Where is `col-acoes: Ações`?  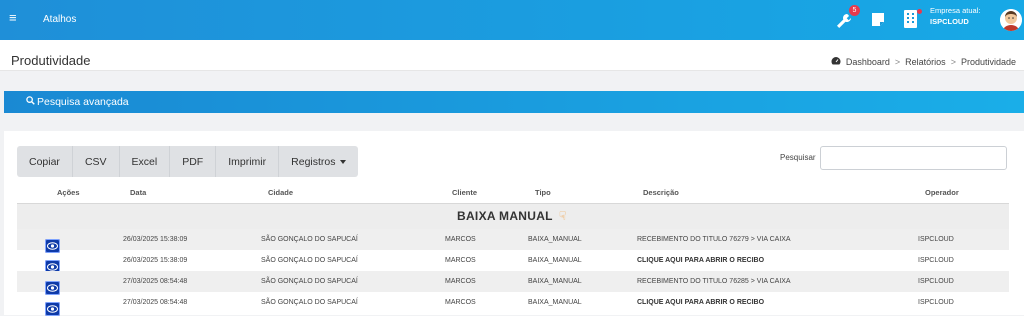
col-acoes: Ações is located at coordinates (68, 192).